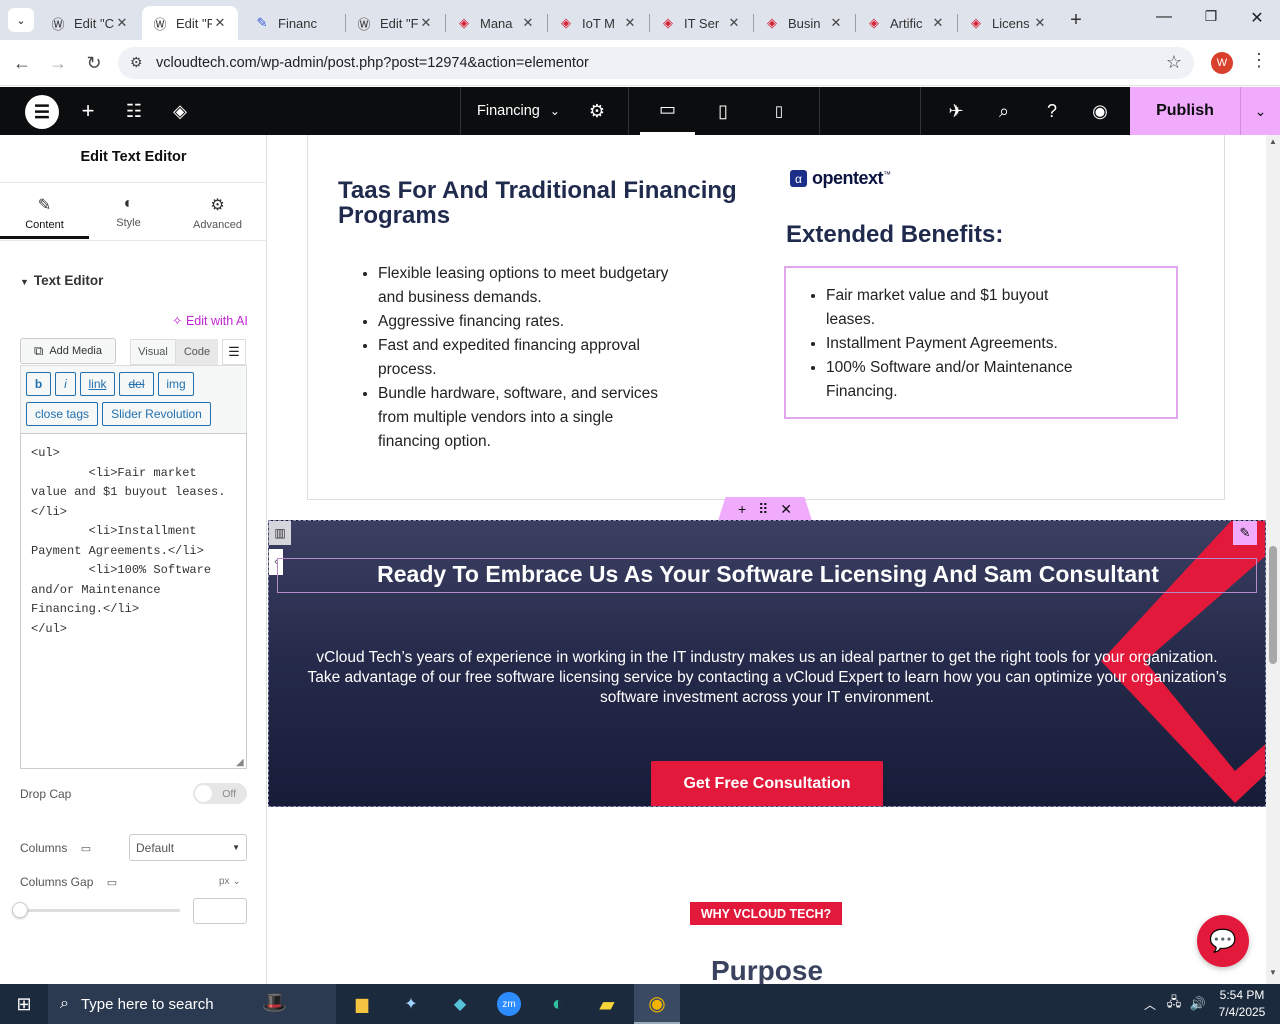 Image resolution: width=1280 pixels, height=1024 pixels. Describe the element at coordinates (1223, 941) in the screenshot. I see `chat-widget-button: 💬` at that location.